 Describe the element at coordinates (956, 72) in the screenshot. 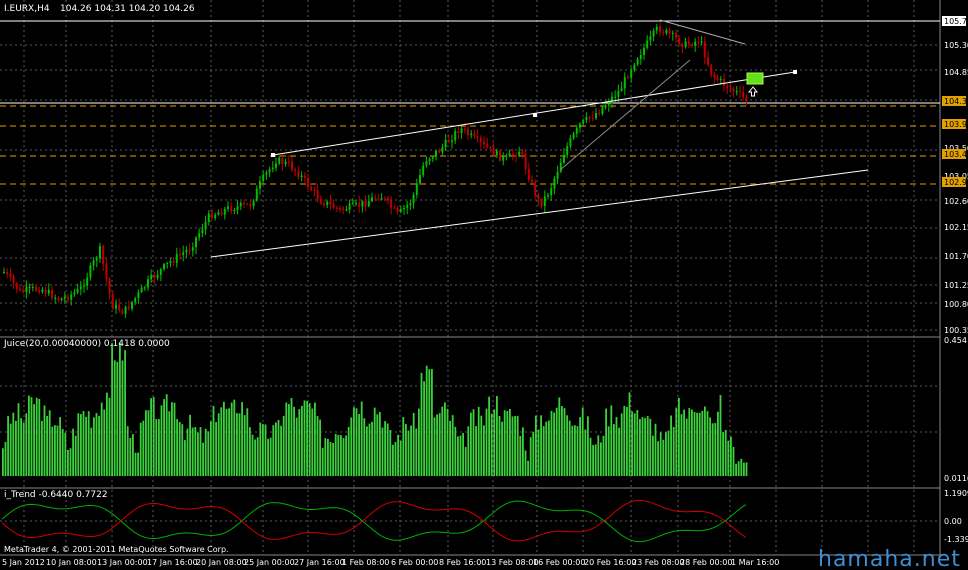

I see `price-axis-label: 104.85` at that location.